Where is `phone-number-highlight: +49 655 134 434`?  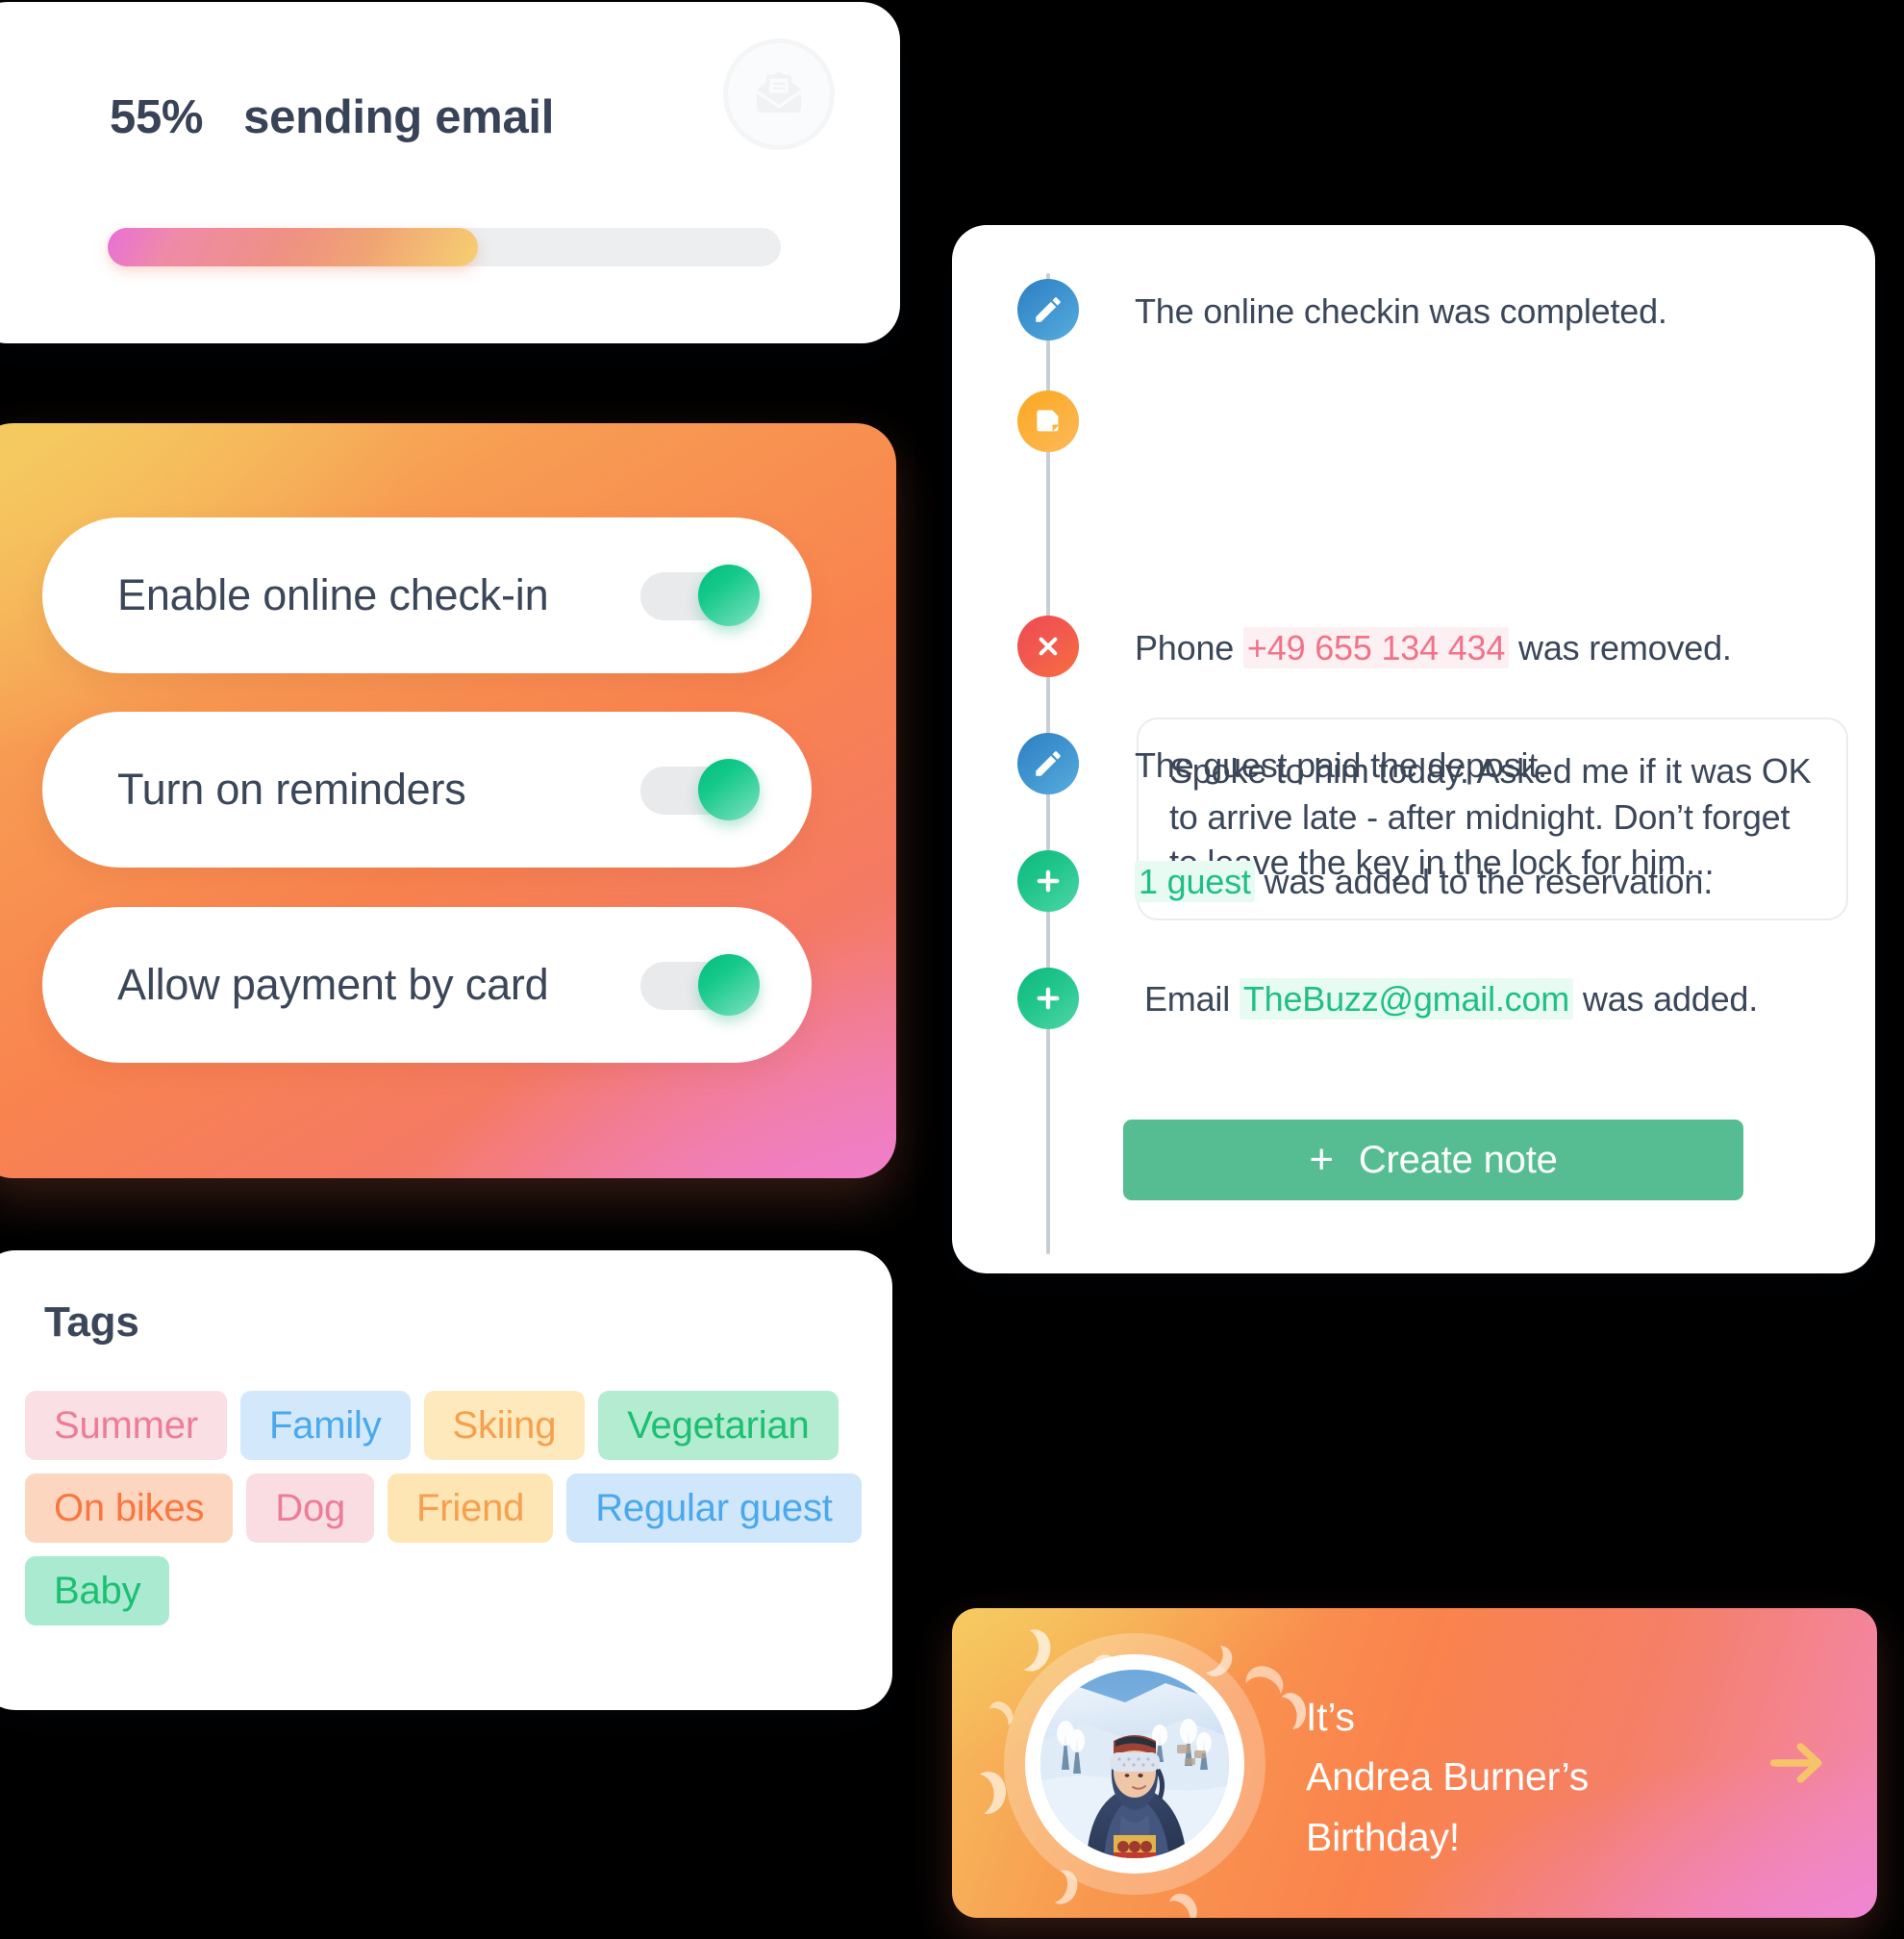 phone-number-highlight: +49 655 134 434 is located at coordinates (1376, 647).